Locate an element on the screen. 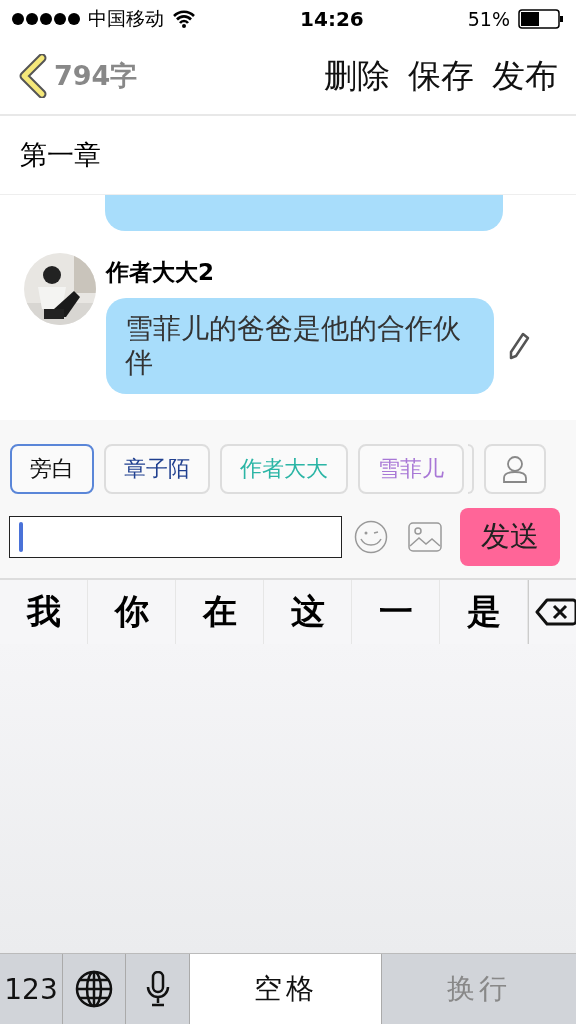 The image size is (576, 1024). nav-action-button: 保存 is located at coordinates (432, 76).